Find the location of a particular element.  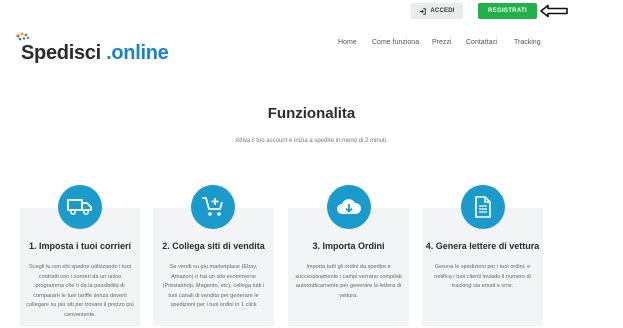

logo-text: Spedisci .online is located at coordinates (95, 53).